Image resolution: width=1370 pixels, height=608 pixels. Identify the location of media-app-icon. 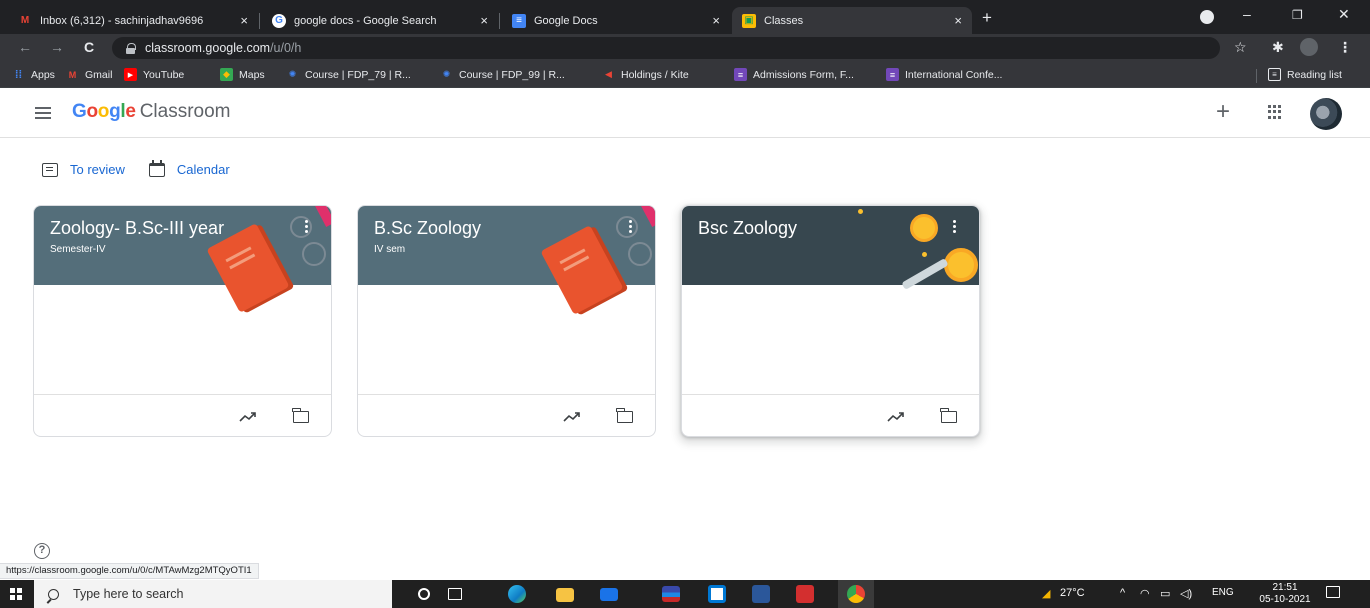
(671, 594).